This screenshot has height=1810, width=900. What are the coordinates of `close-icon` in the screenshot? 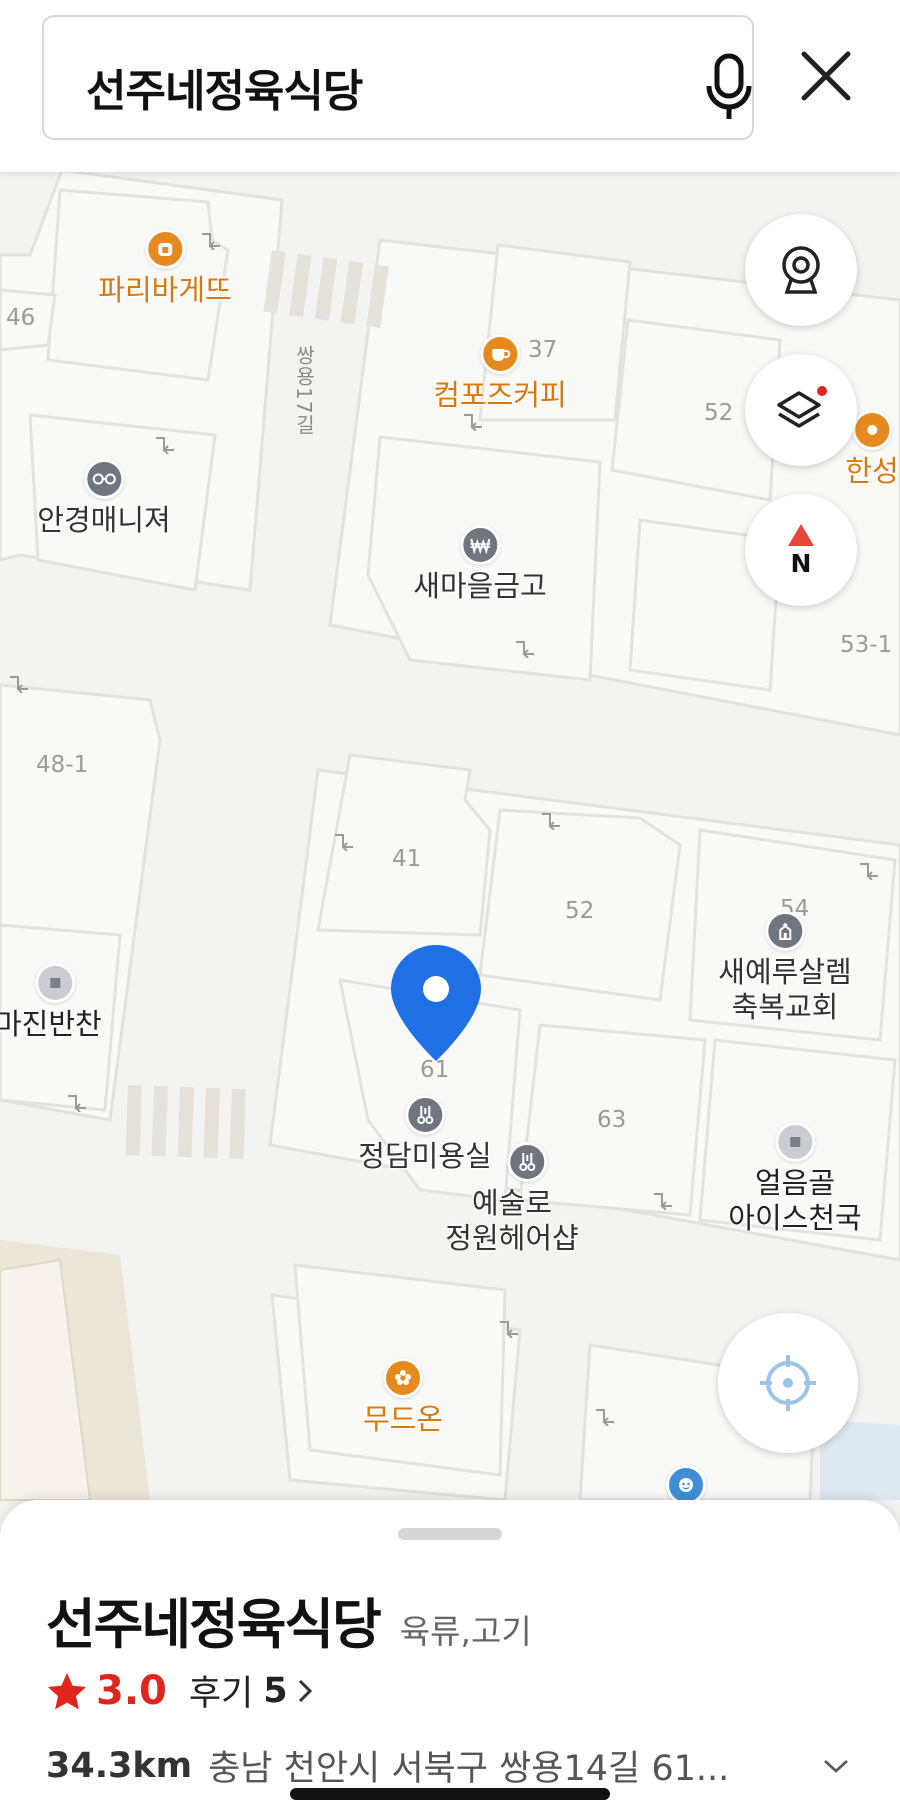 It's located at (826, 76).